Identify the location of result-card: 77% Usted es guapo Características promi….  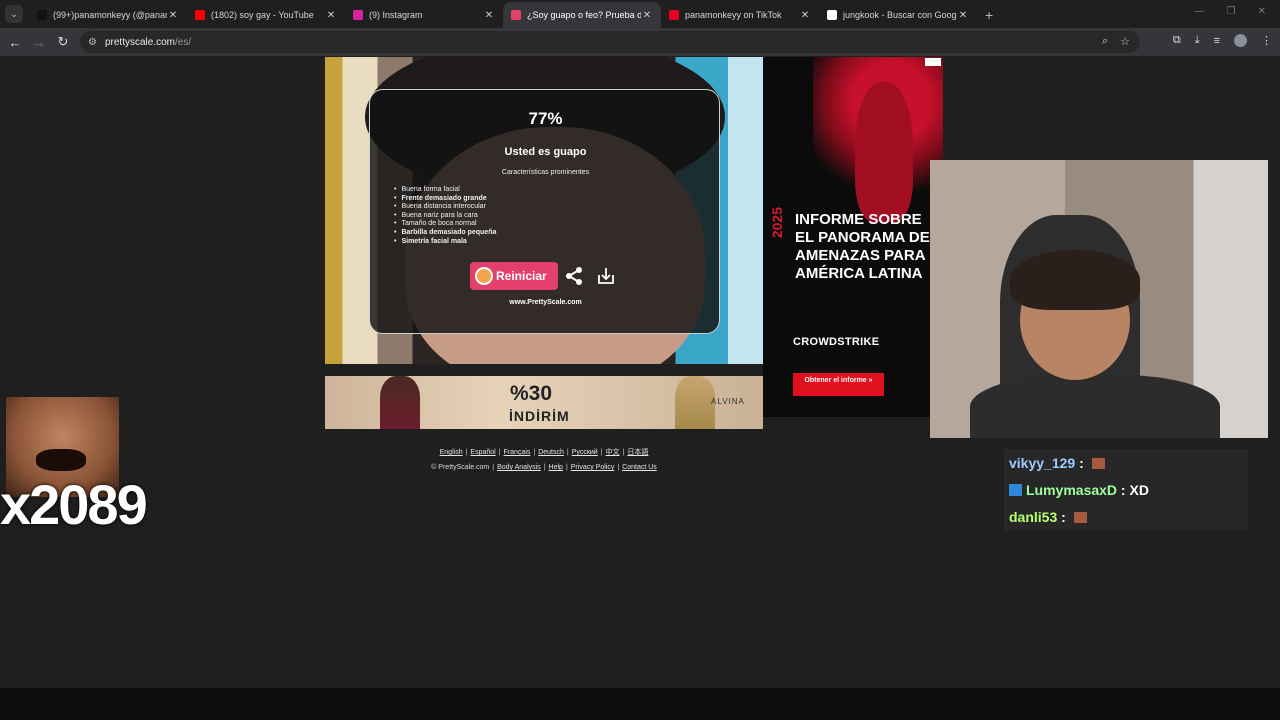
(544, 211).